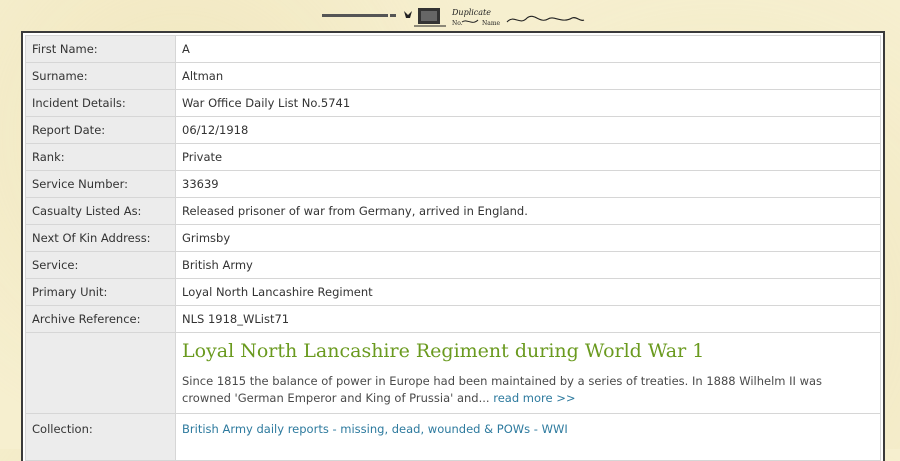 The width and height of the screenshot is (900, 461). What do you see at coordinates (100, 76) in the screenshot?
I see `surname-label: Surname:` at bounding box center [100, 76].